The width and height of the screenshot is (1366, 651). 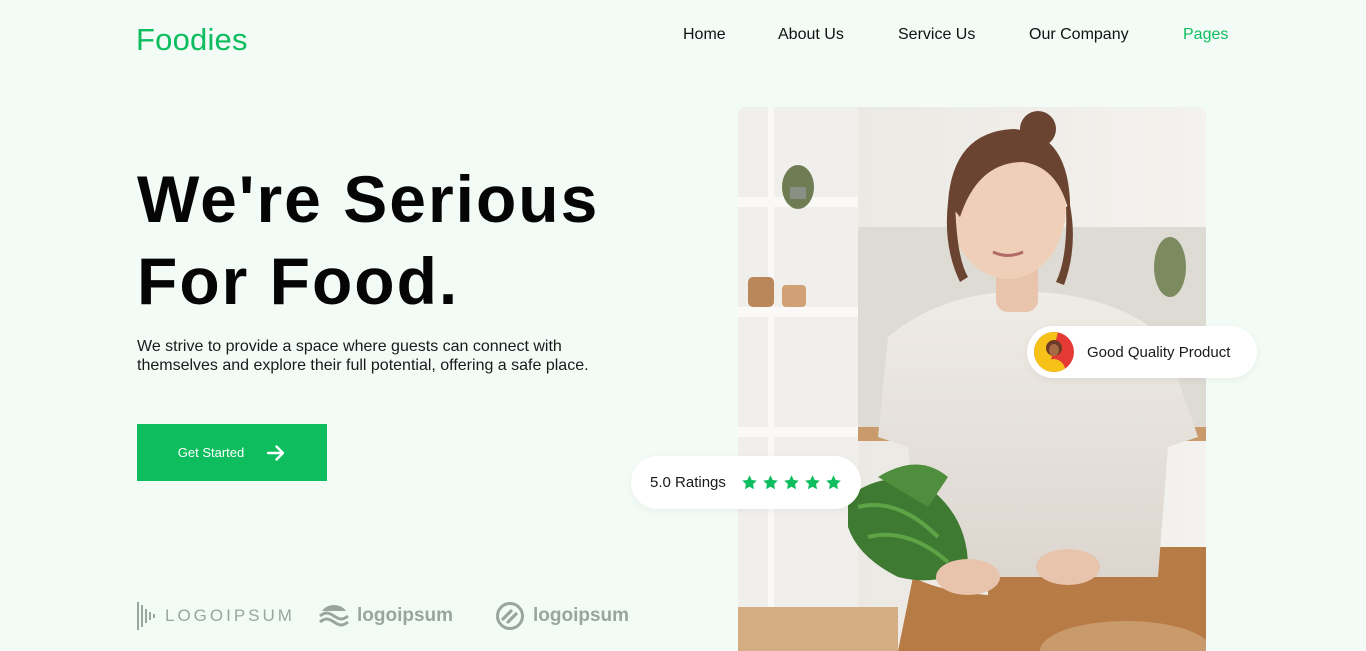 I want to click on circle-logo-icon, so click(x=510, y=616).